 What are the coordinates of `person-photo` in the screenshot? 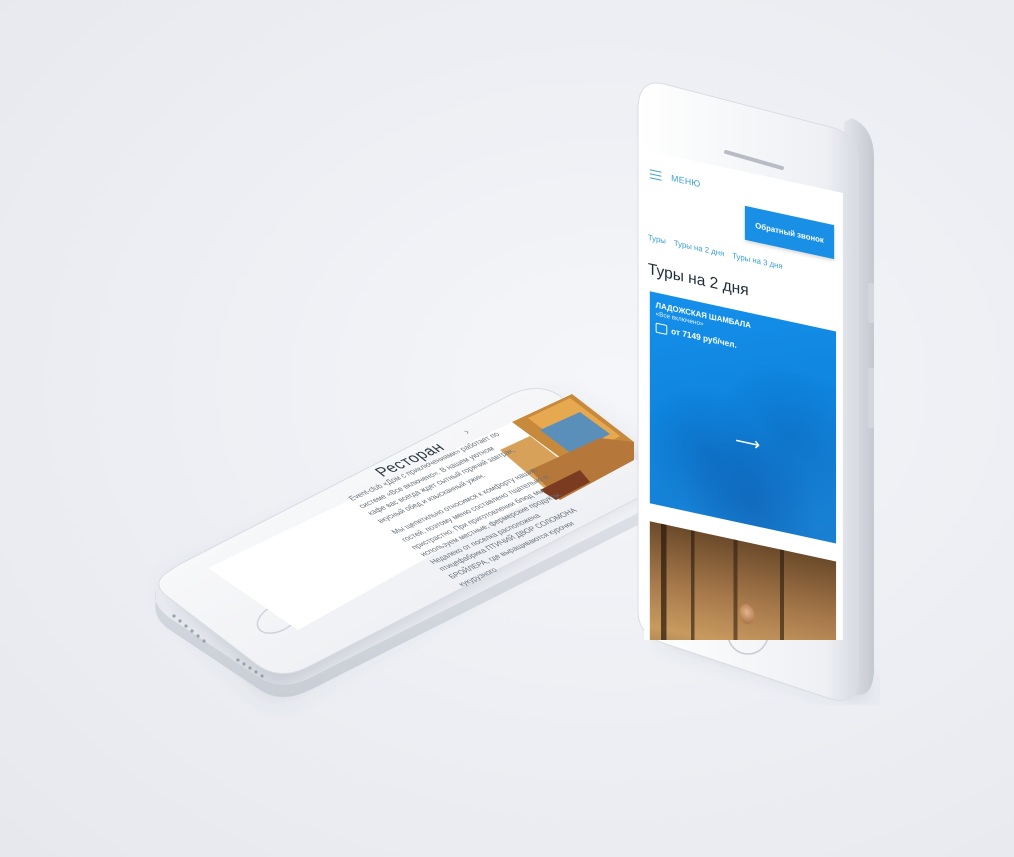 It's located at (747, 614).